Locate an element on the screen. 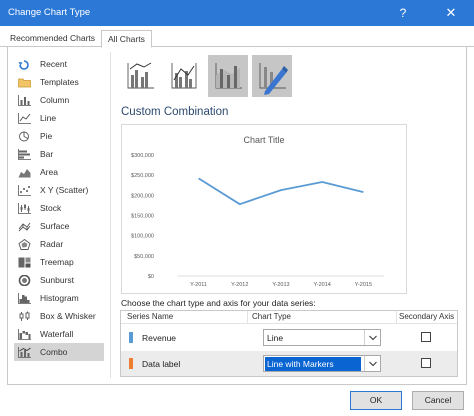 The image size is (474, 416). x-tick-label: Y-2011 is located at coordinates (198, 285).